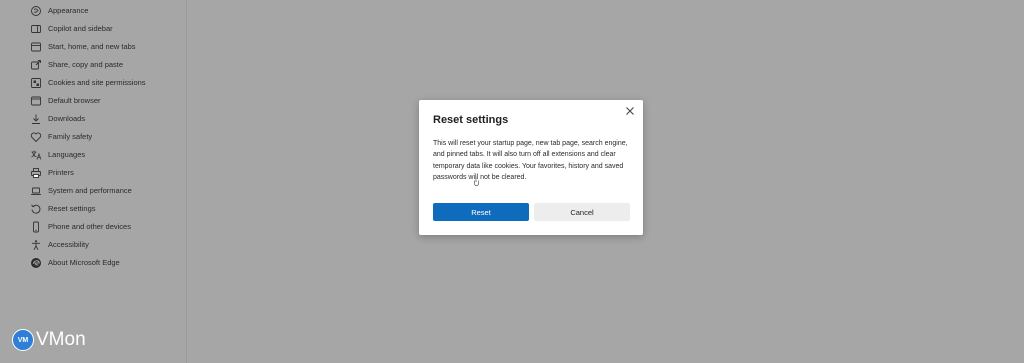 The height and width of the screenshot is (363, 1024). Describe the element at coordinates (36, 65) in the screenshot. I see `share-icon` at that location.